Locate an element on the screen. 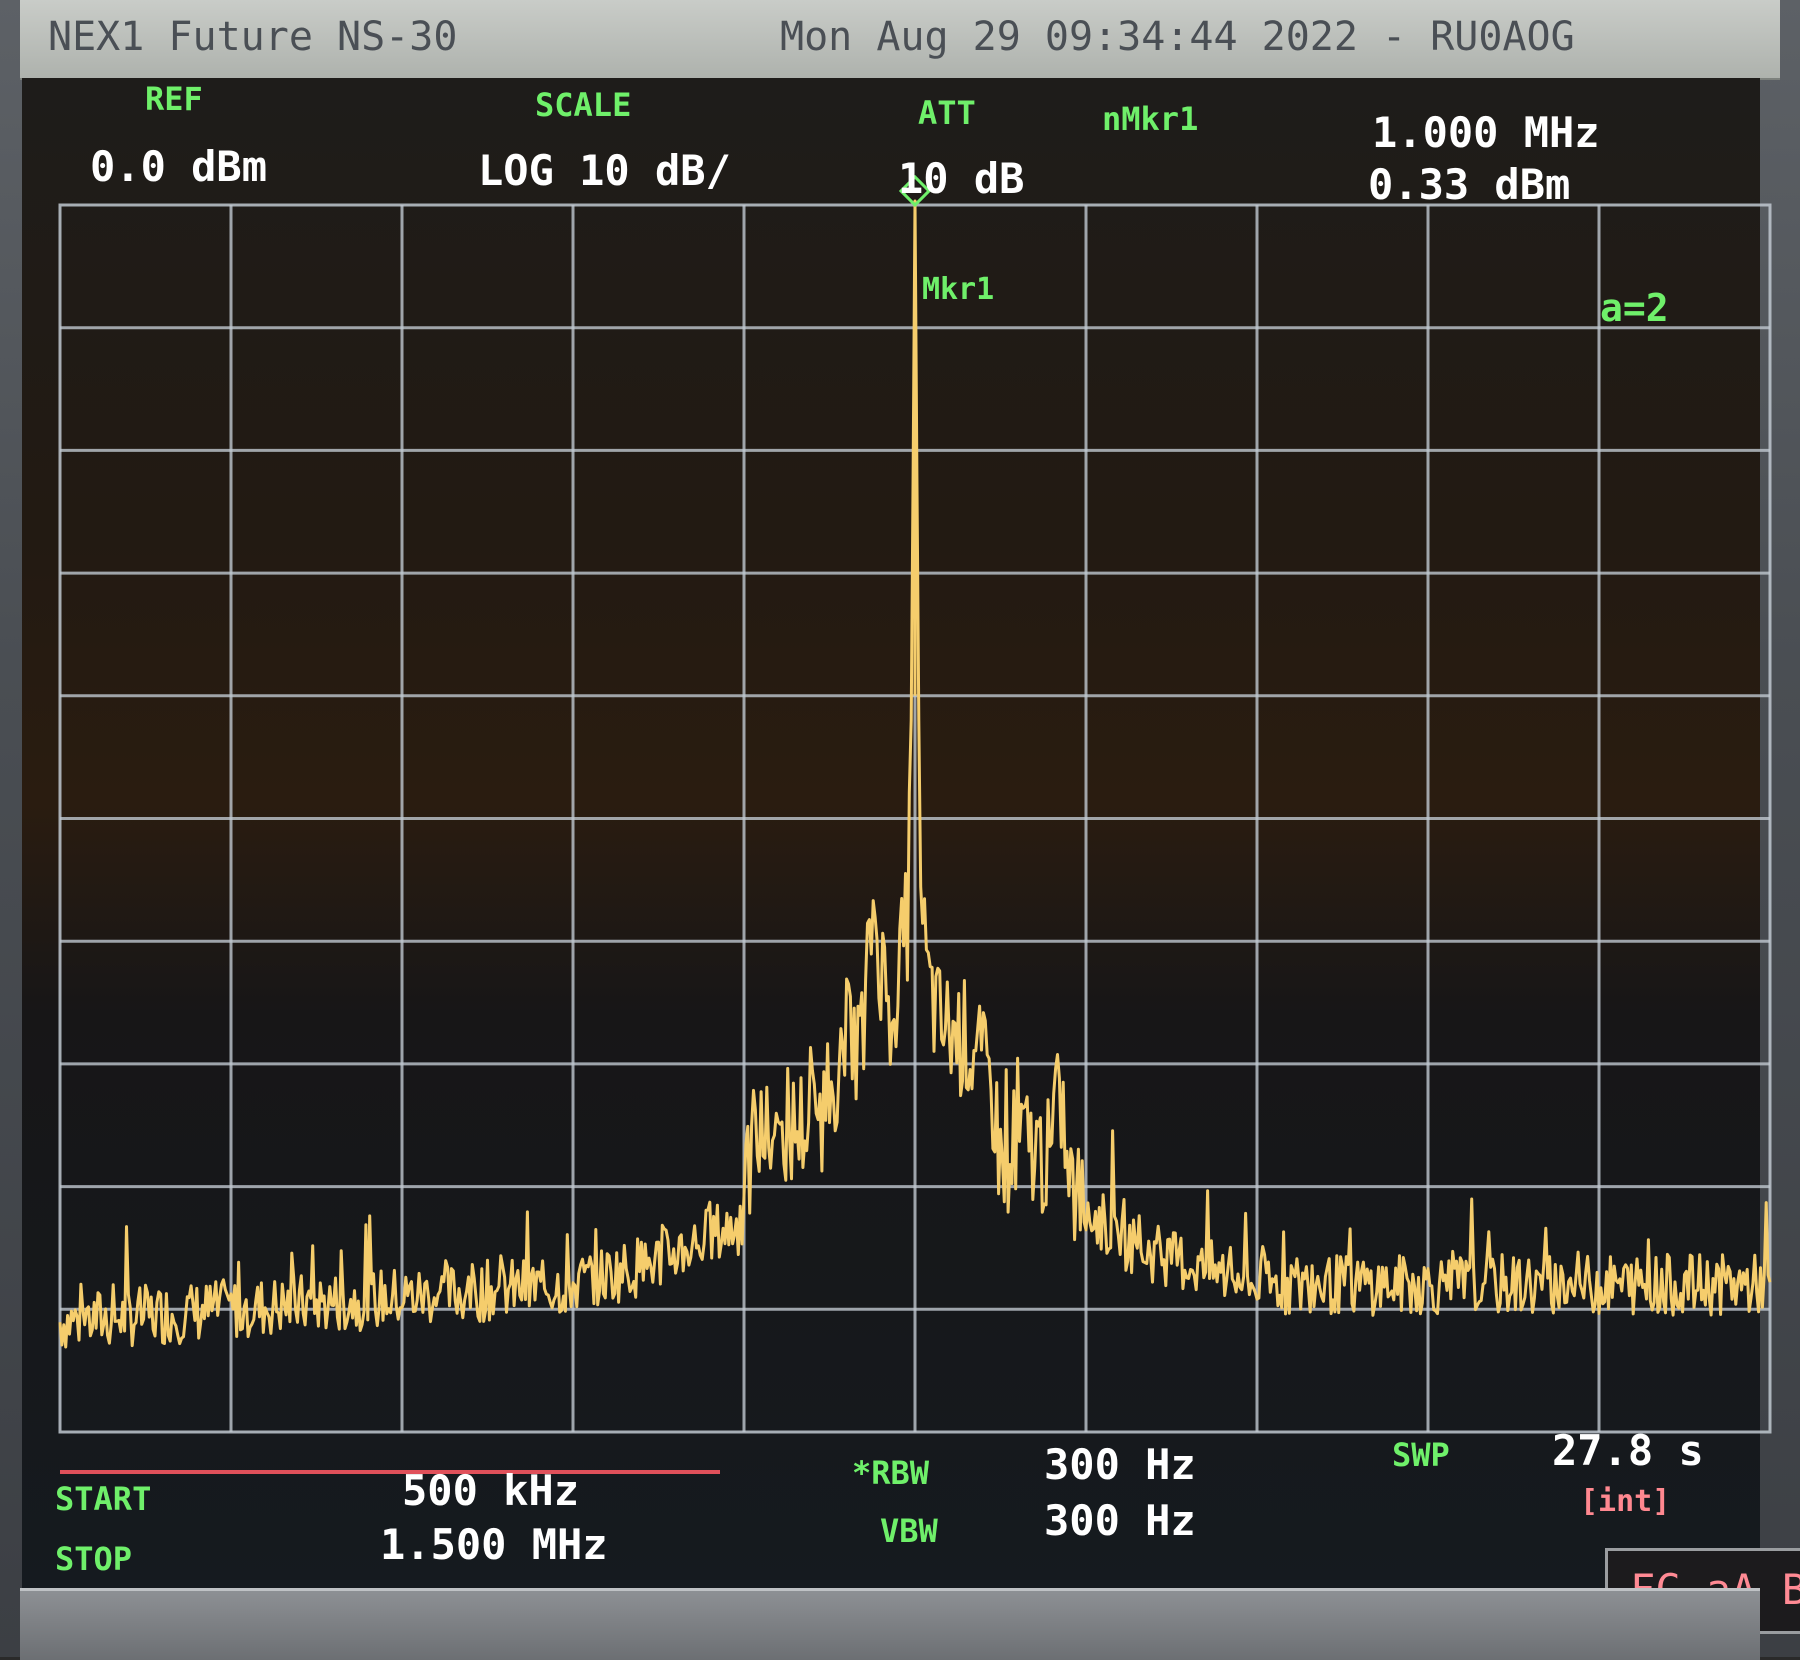 The image size is (1800, 1660). att-value: 10 dB is located at coordinates (961, 178).